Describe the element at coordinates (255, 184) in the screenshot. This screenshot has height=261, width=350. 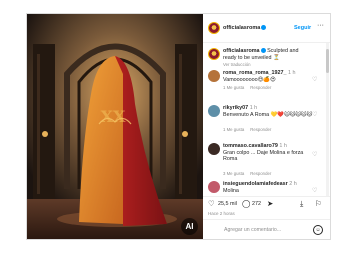
I see `comment-username: insieguendolamiafedeasr` at that location.